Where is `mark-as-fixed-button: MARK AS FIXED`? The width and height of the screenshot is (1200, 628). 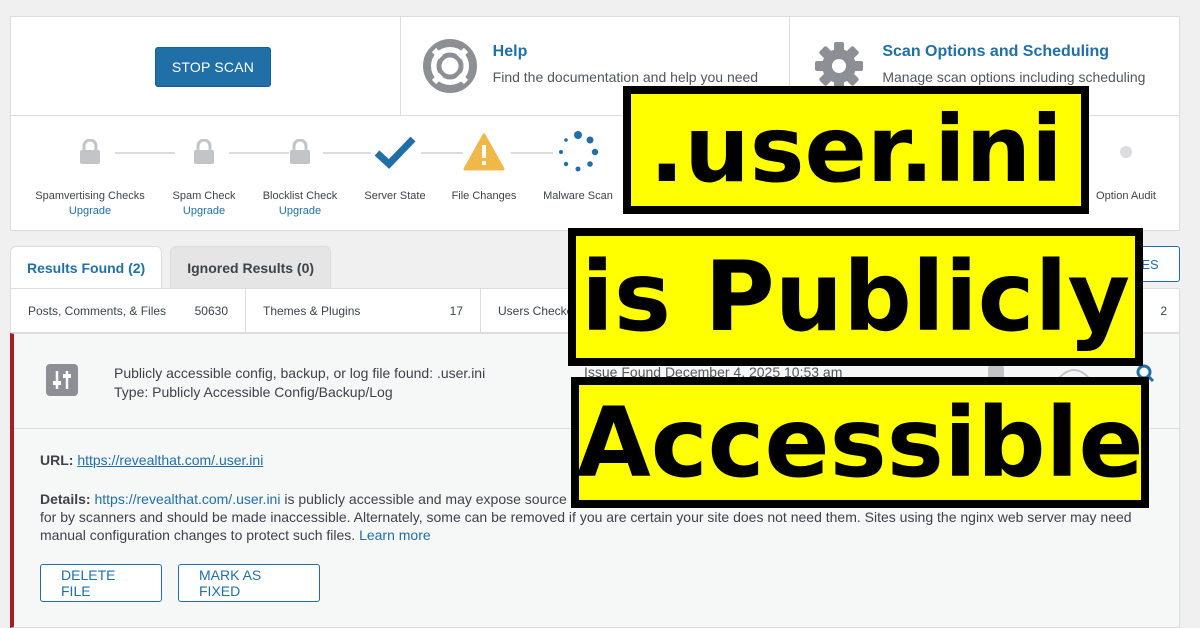
mark-as-fixed-button: MARK AS FIXED is located at coordinates (249, 583).